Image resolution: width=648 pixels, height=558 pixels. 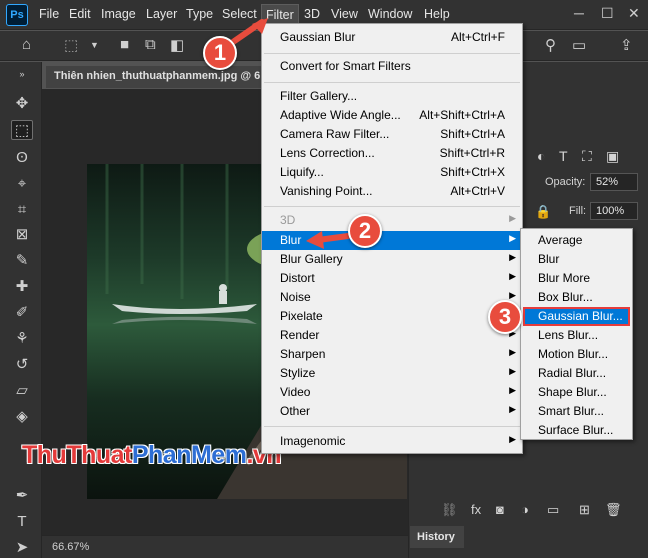 I want to click on step2-arrowhead, so click(x=315, y=240).